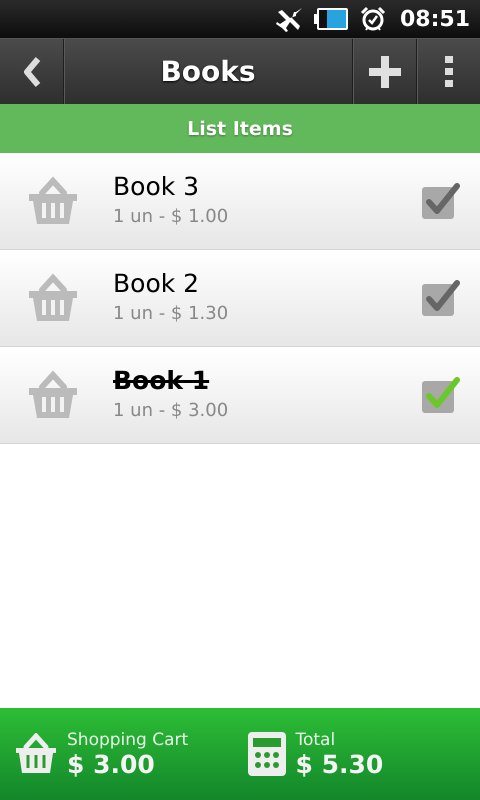 The height and width of the screenshot is (800, 480). What do you see at coordinates (156, 187) in the screenshot?
I see `item-name: Book 3` at bounding box center [156, 187].